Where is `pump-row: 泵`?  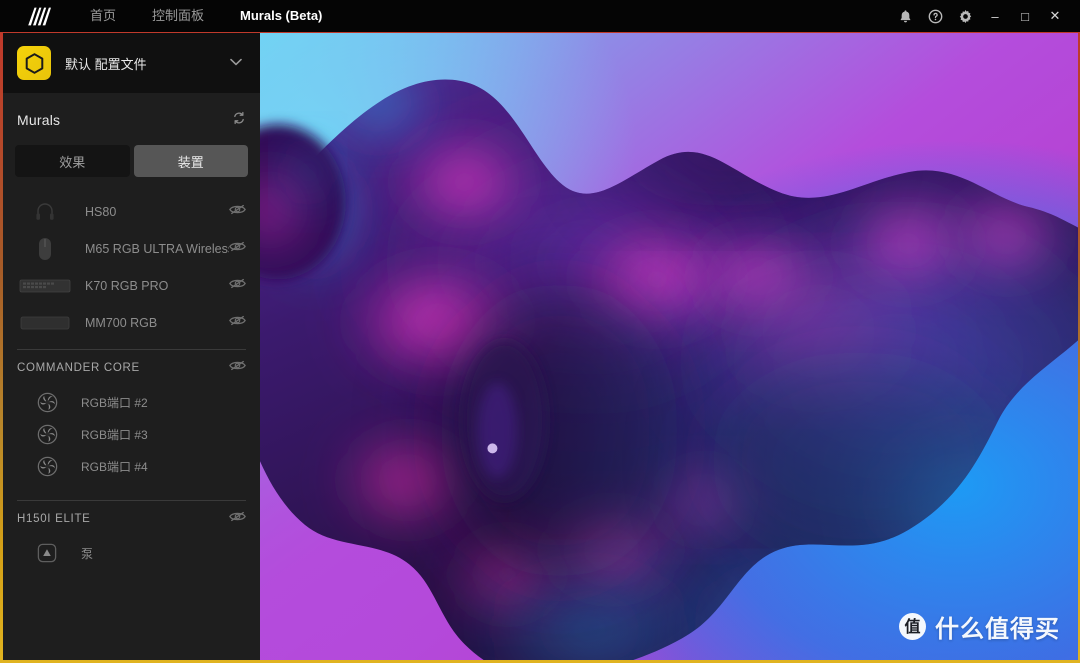
pump-row: 泵 is located at coordinates (131, 553).